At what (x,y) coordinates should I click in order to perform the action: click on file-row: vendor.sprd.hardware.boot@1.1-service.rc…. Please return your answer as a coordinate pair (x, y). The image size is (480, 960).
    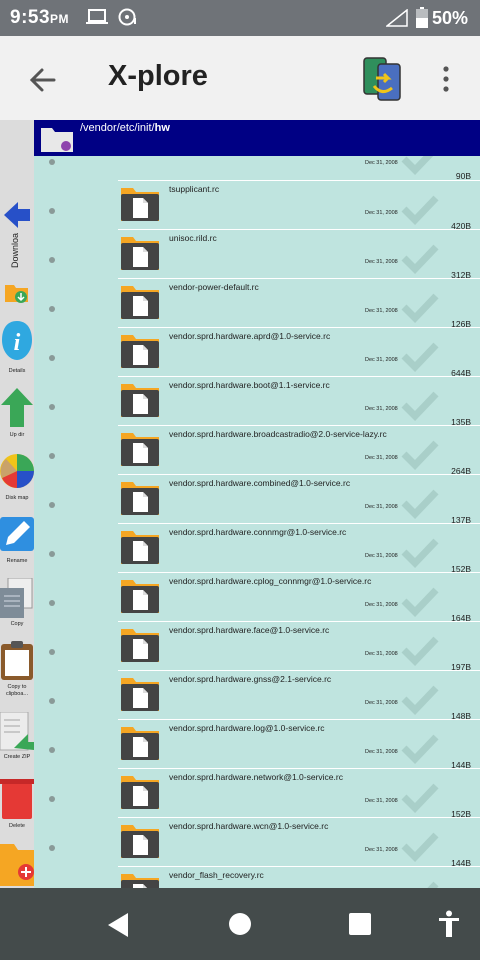
    Looking at the image, I should click on (257, 402).